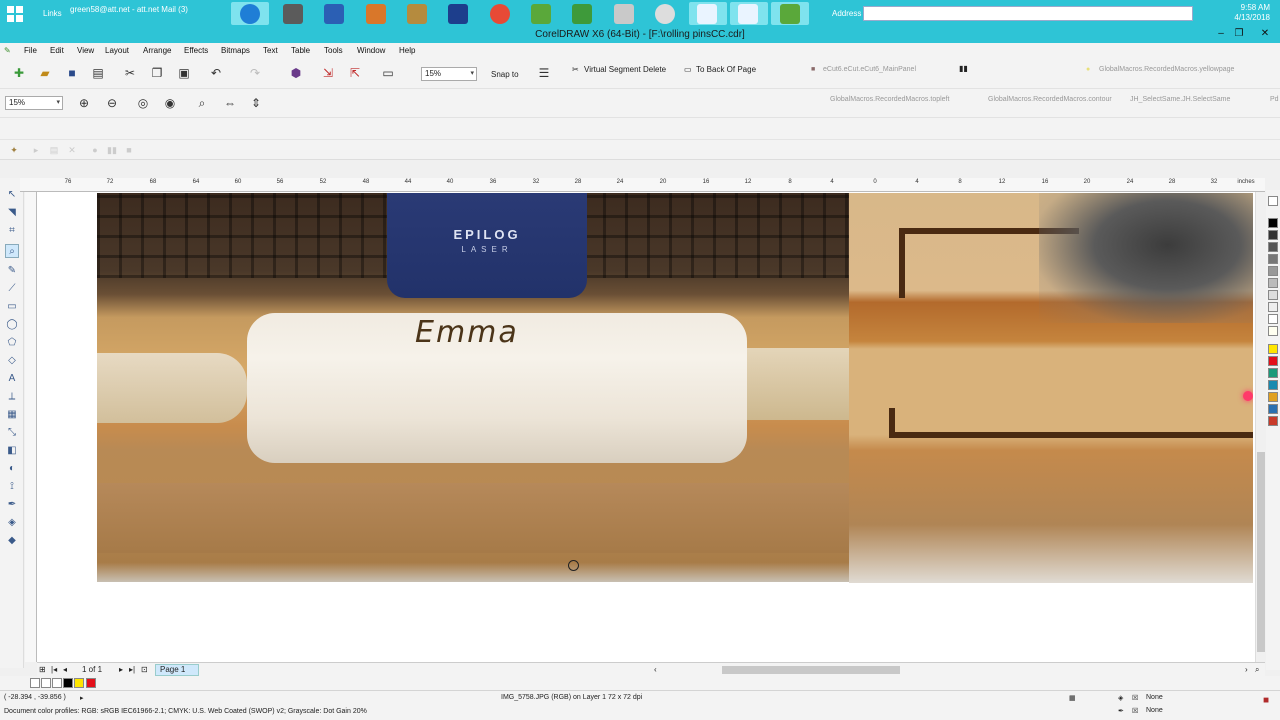  Describe the element at coordinates (624, 14) in the screenshot. I see `printer-icon` at that location.